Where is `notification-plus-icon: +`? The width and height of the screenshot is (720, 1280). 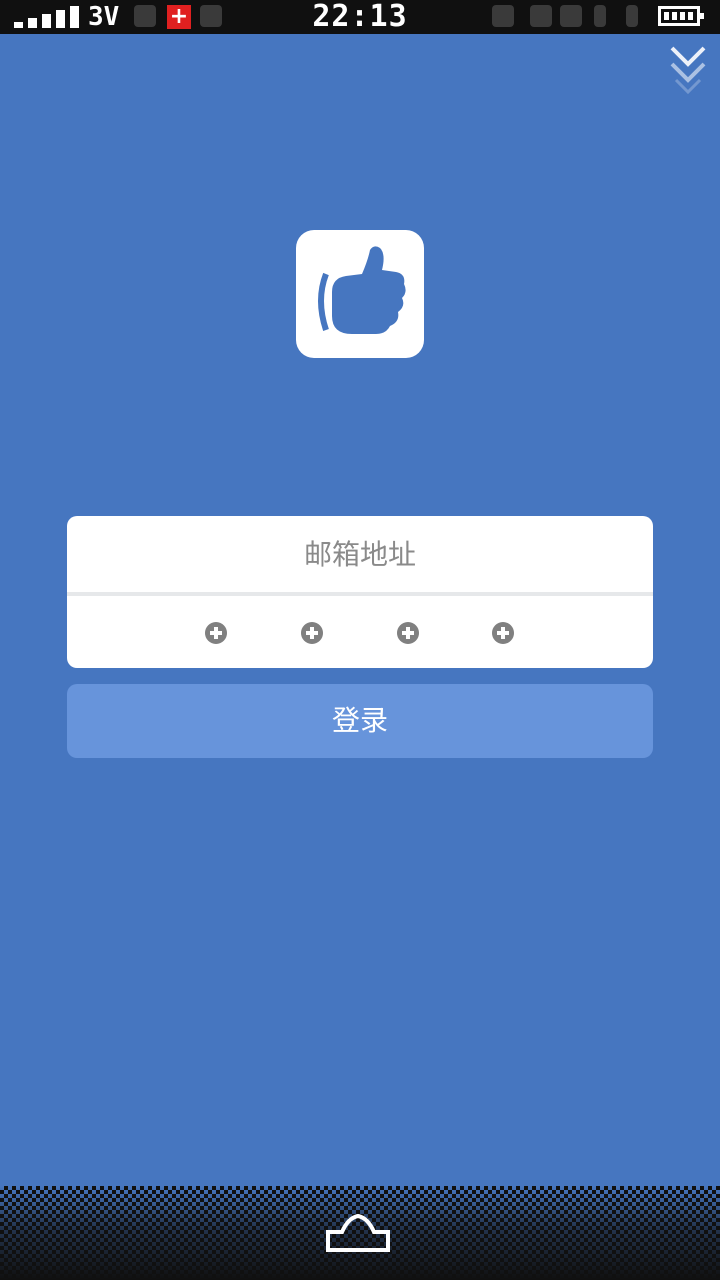 notification-plus-icon: + is located at coordinates (179, 17).